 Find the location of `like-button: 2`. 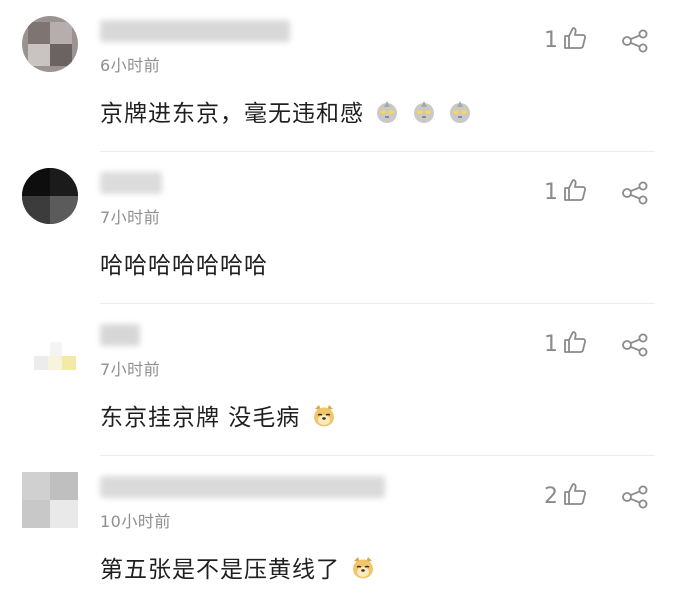

like-button: 2 is located at coordinates (566, 496).